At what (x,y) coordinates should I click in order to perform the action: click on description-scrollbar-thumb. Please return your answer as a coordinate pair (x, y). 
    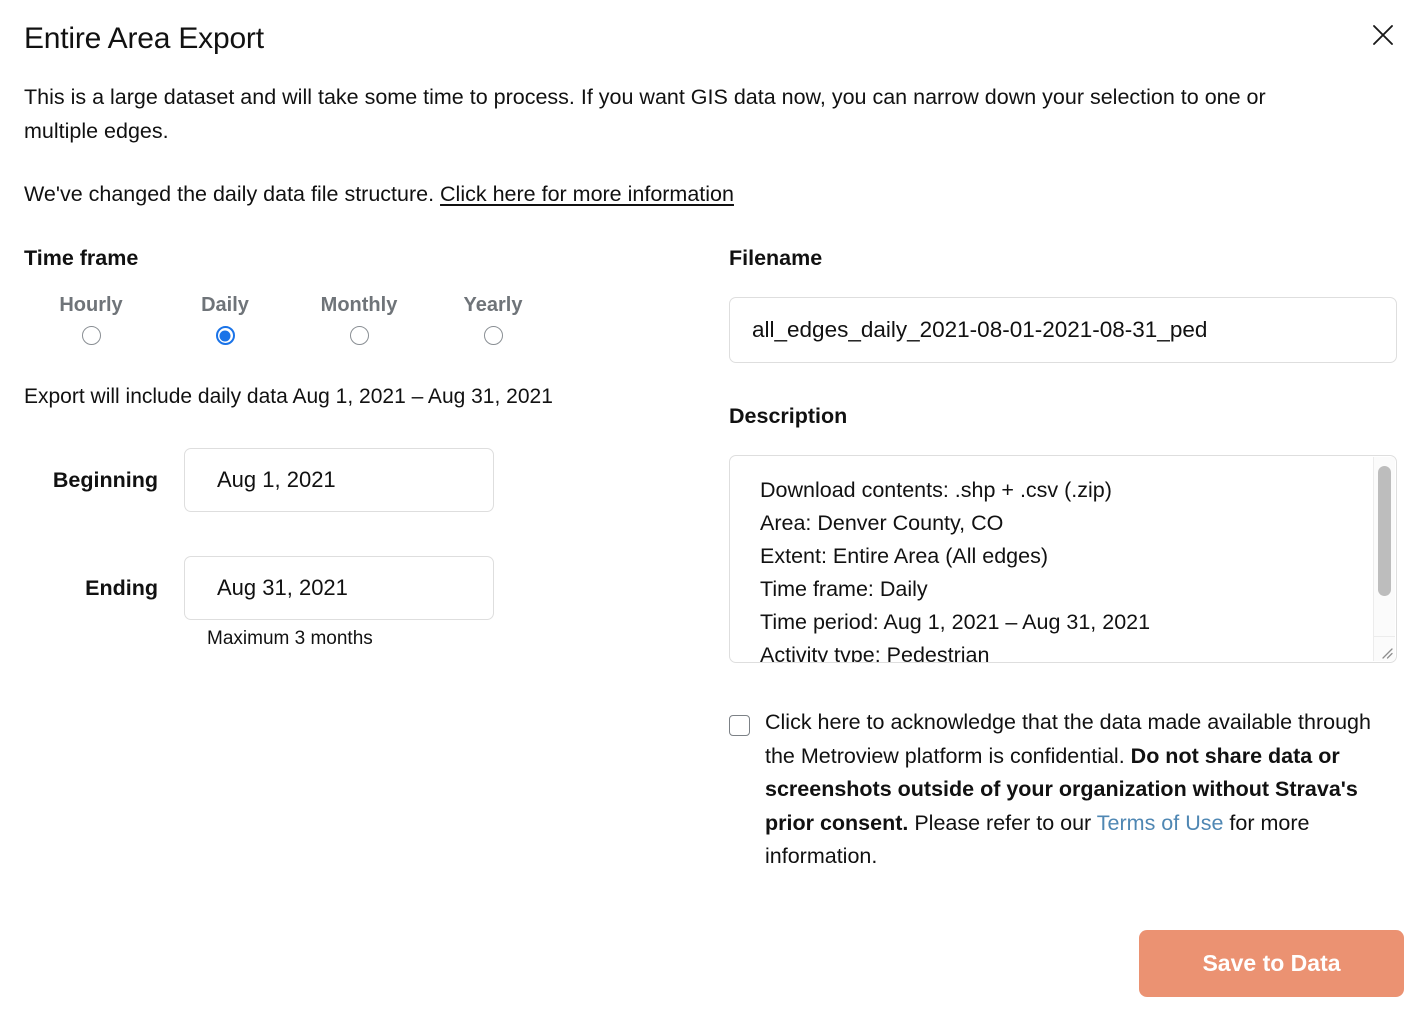
    Looking at the image, I should click on (1384, 531).